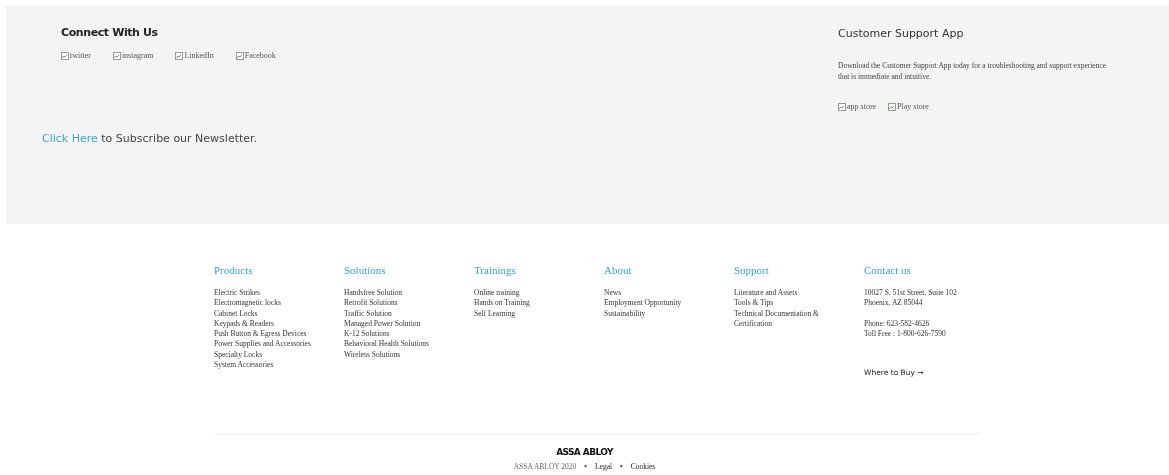  What do you see at coordinates (585, 452) in the screenshot?
I see `logo: ASSA ABLOY` at bounding box center [585, 452].